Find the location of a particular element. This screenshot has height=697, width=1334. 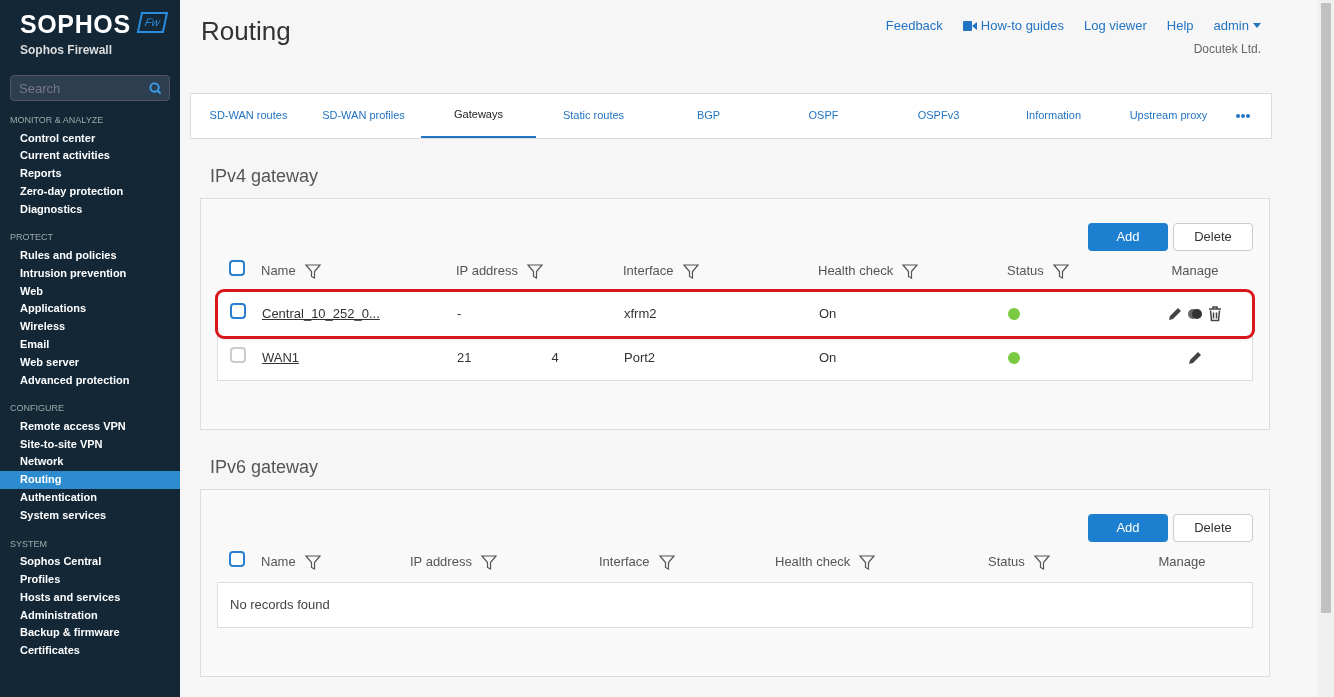

section-heading: SYSTEM is located at coordinates (28, 544).